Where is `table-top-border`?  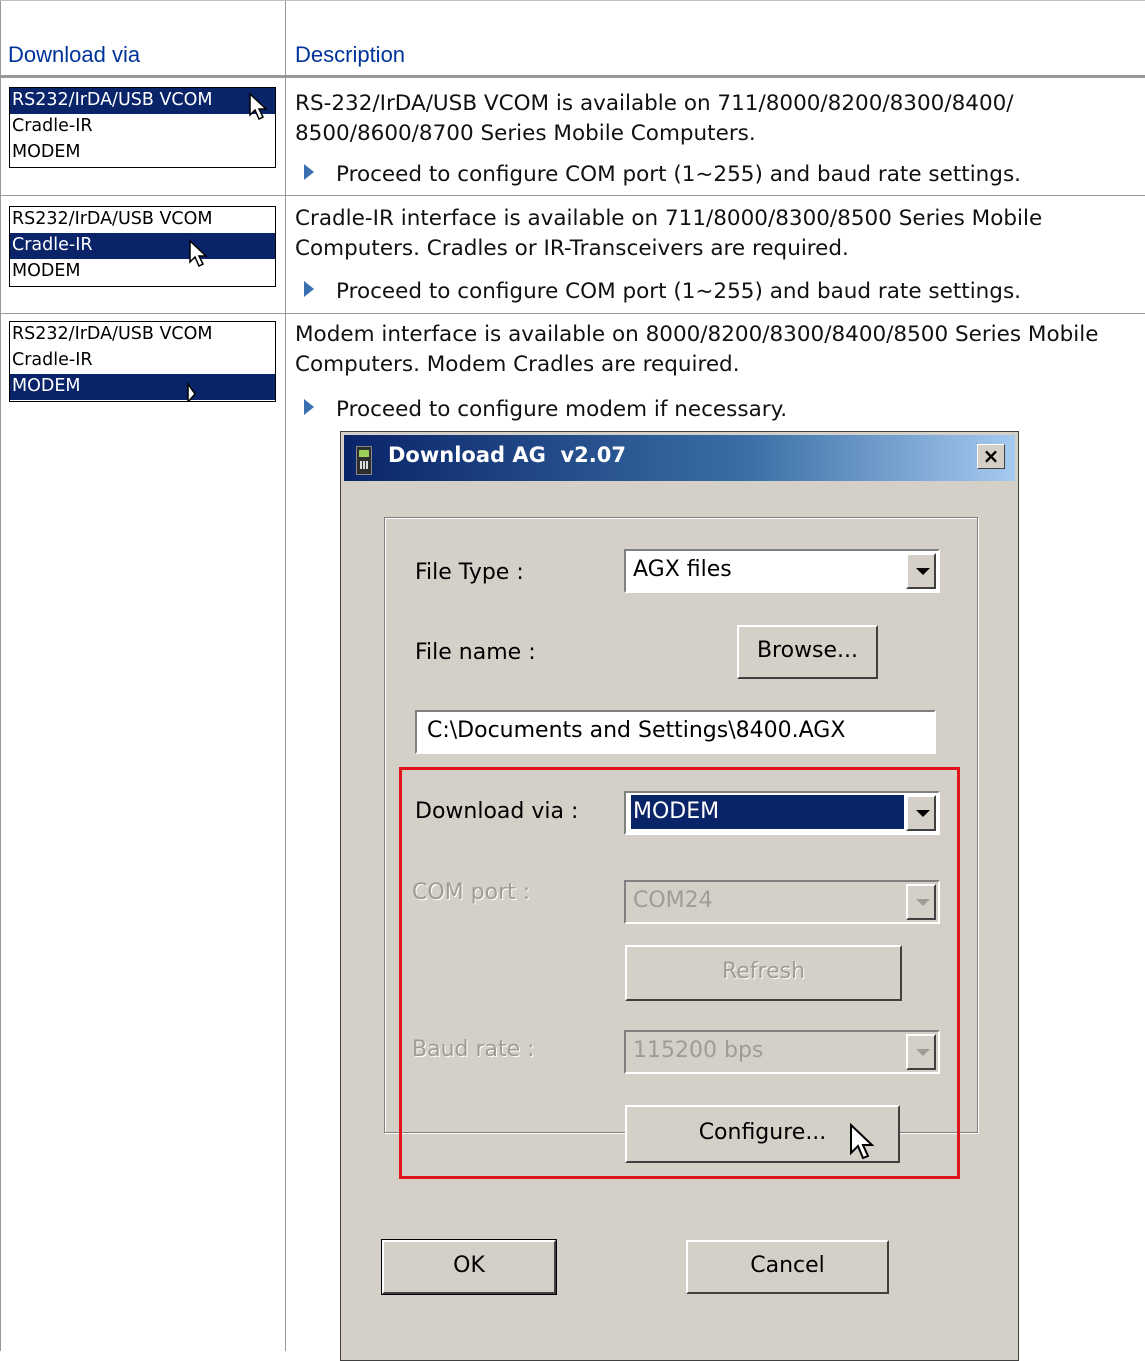
table-top-border is located at coordinates (572, 0).